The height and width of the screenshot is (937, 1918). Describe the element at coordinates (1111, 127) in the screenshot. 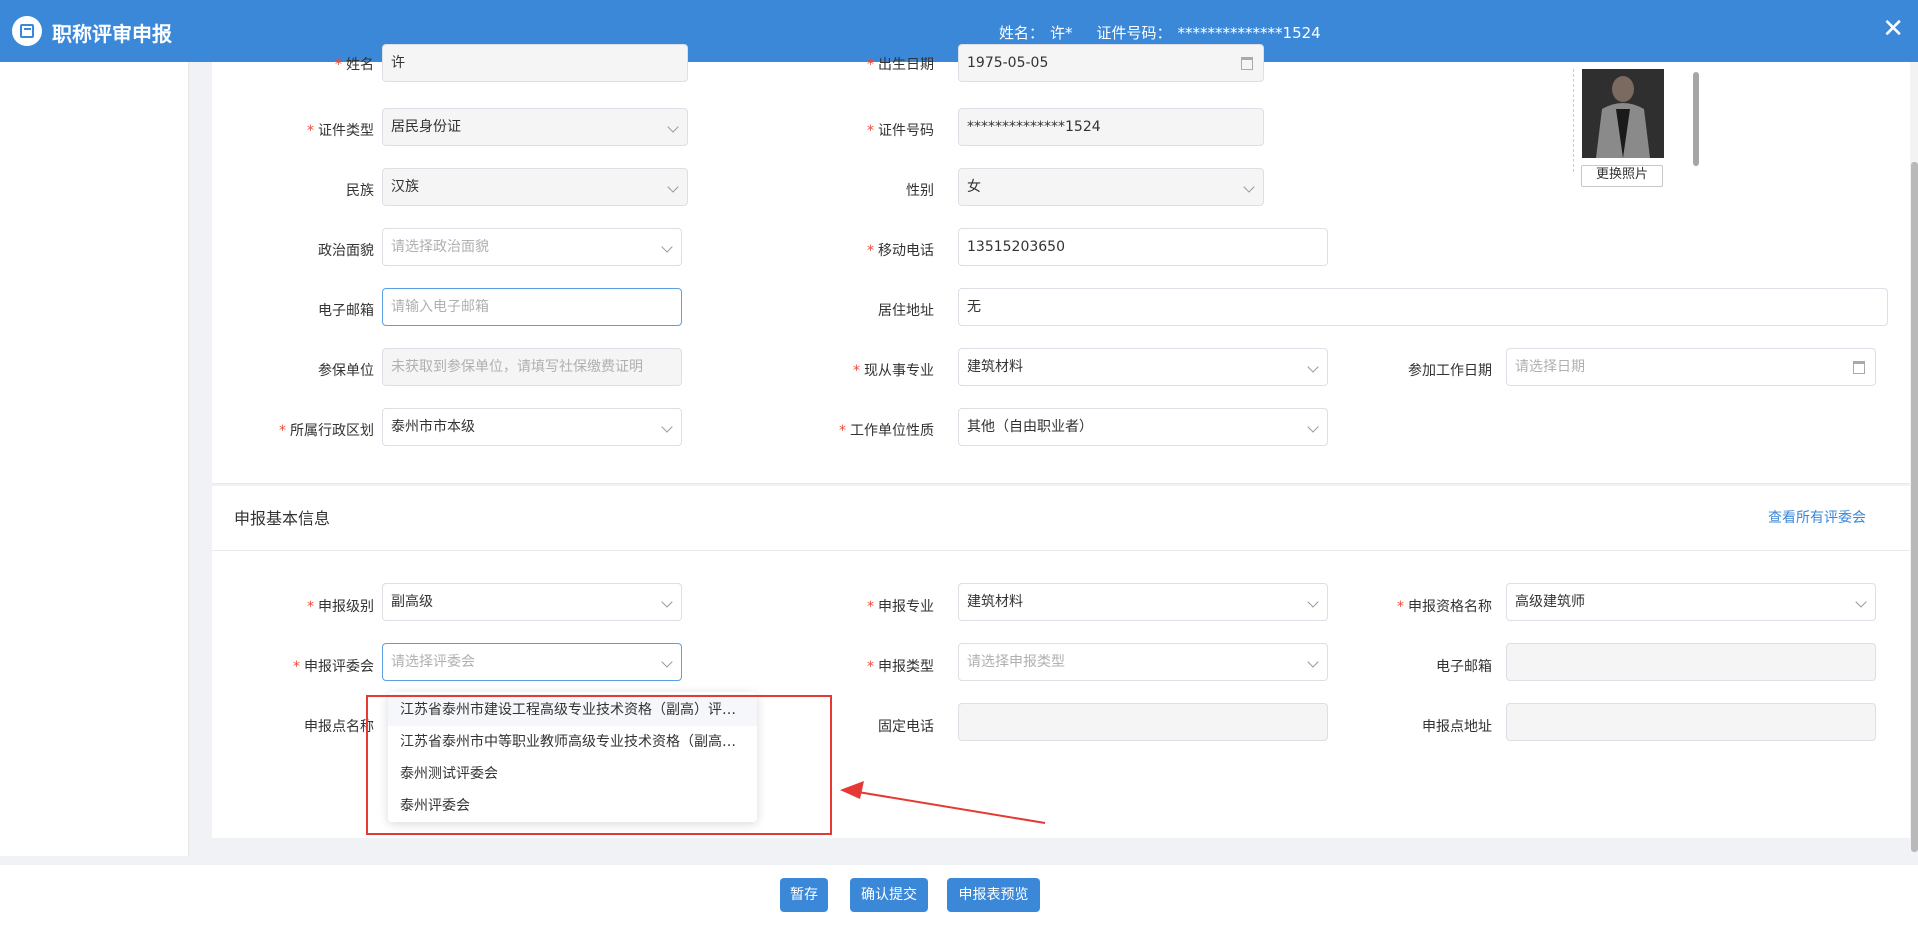

I see `idno-field: **************1524` at that location.